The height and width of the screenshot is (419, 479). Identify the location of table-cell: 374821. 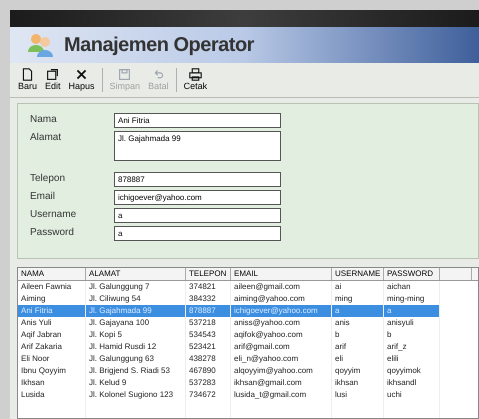
(208, 287).